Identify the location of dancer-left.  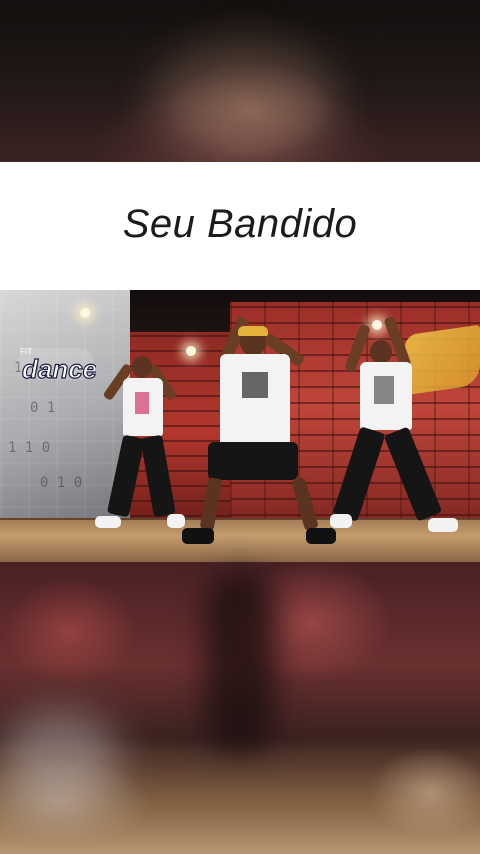
(140, 445).